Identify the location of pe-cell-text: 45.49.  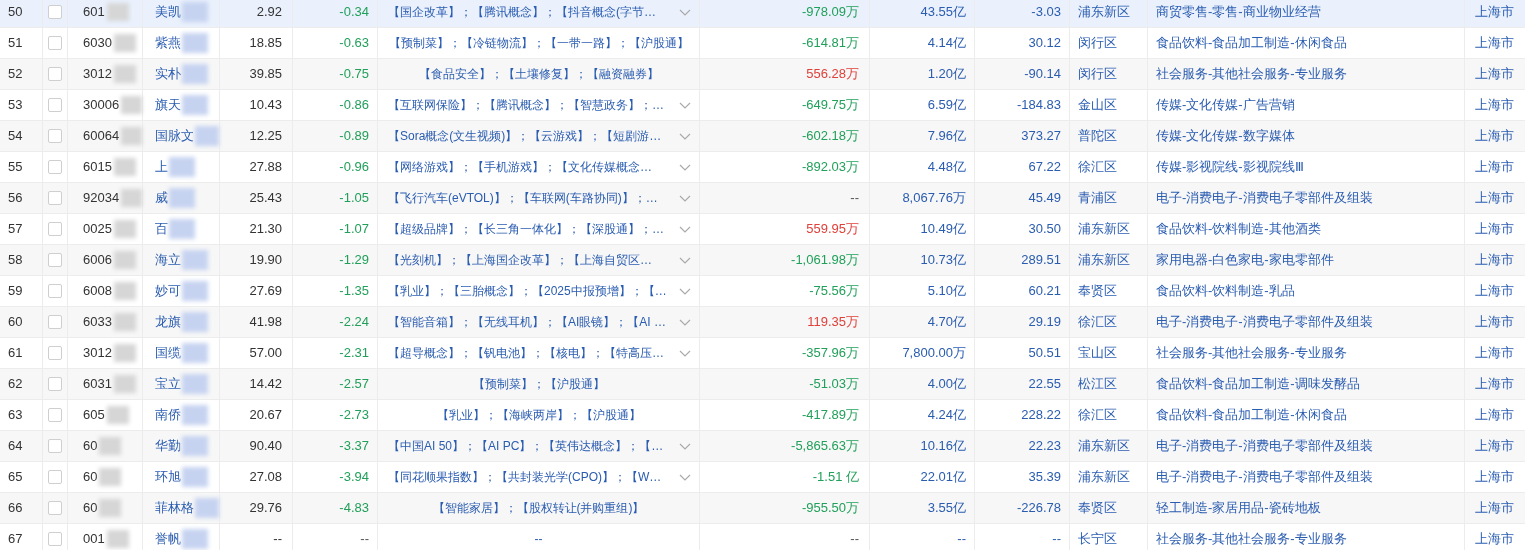
(1044, 198).